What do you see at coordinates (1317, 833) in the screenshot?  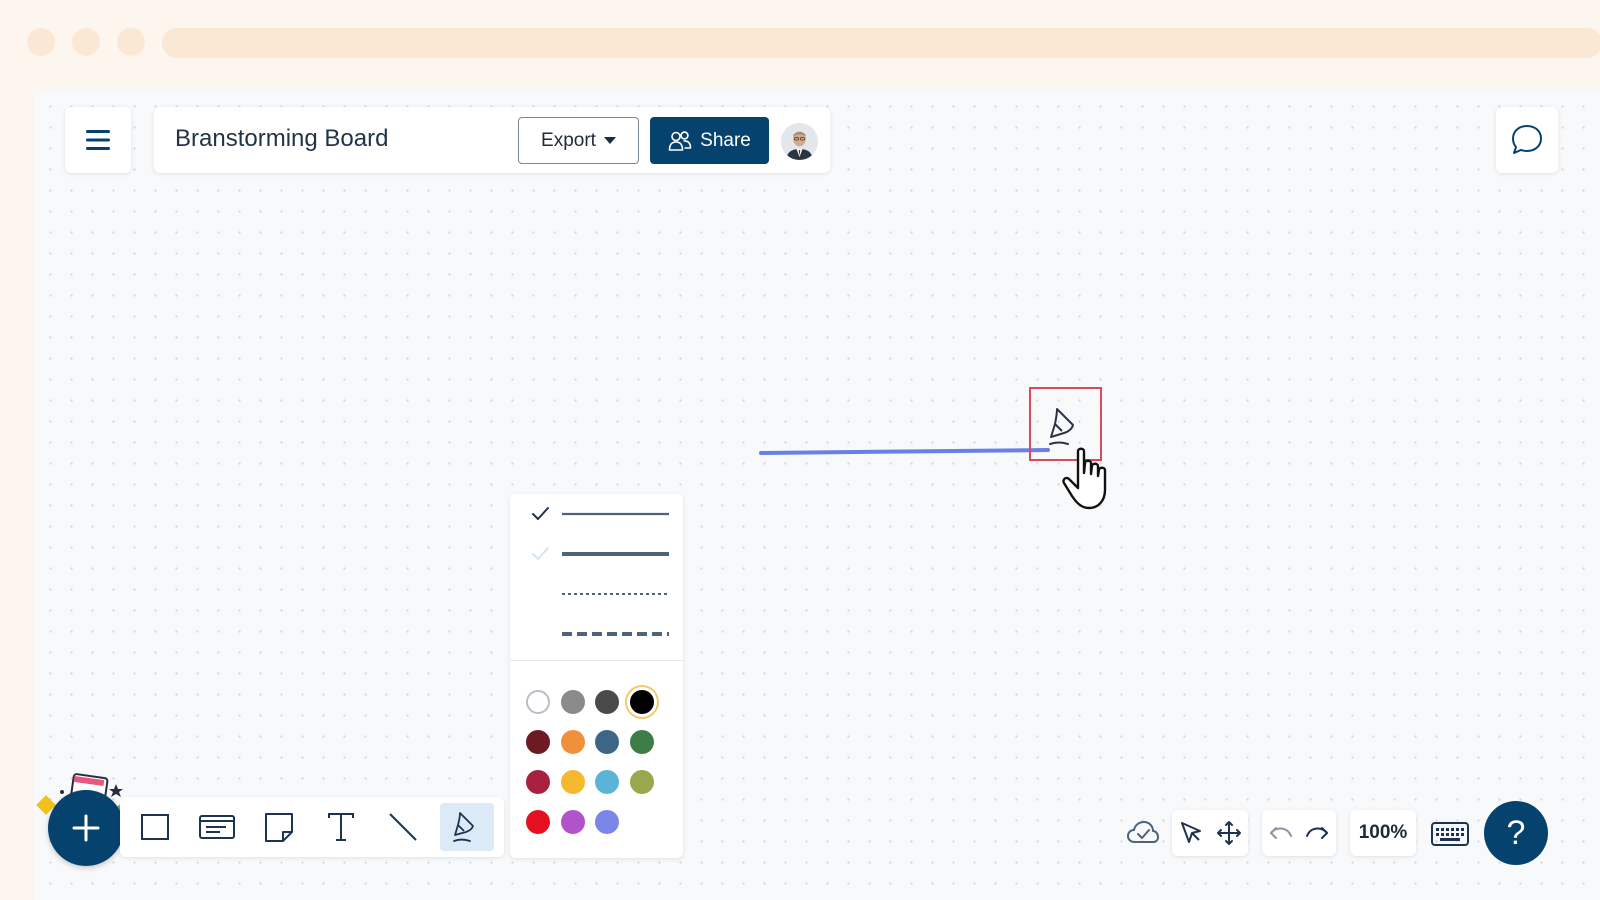 I see `redo-icon` at bounding box center [1317, 833].